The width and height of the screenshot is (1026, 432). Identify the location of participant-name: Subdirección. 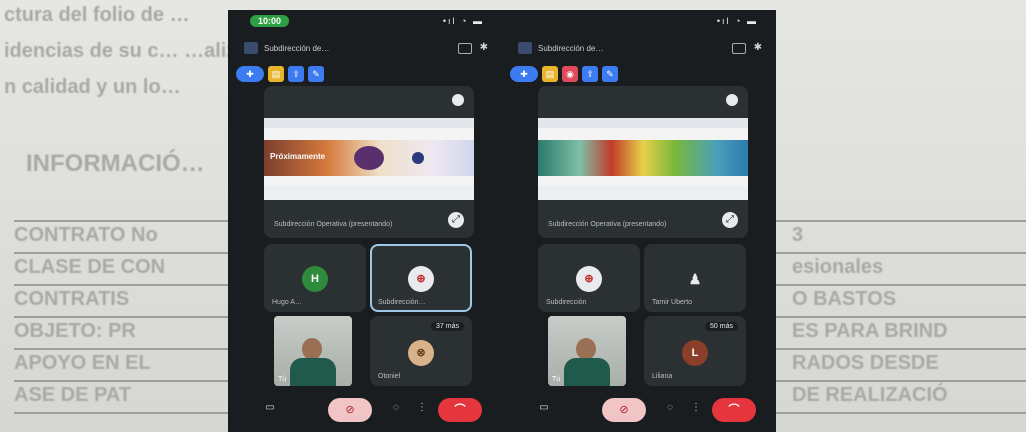
(566, 302).